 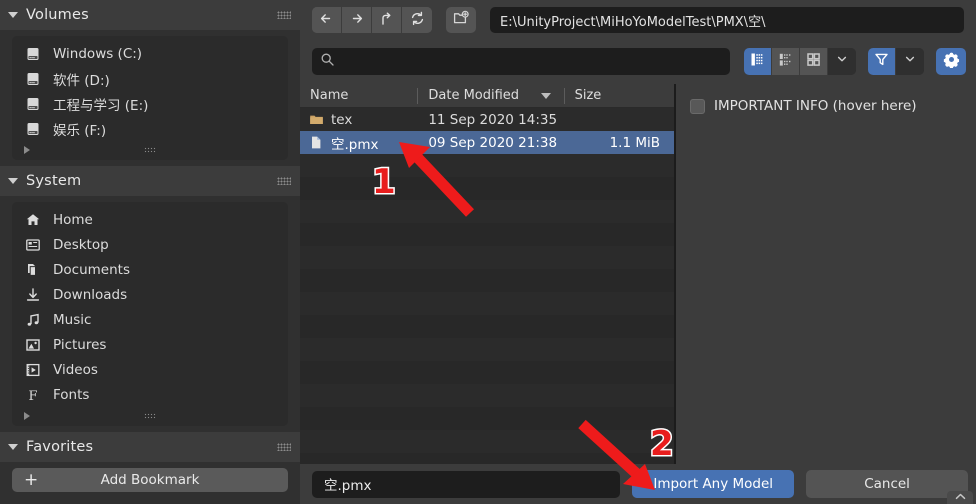 I want to click on sort-descending-arrow-icon, so click(x=545, y=95).